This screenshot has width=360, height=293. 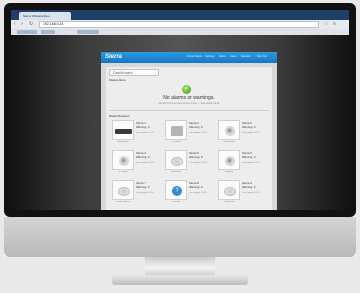 I want to click on device-caption: Sierra Router, so click(x=123, y=142).